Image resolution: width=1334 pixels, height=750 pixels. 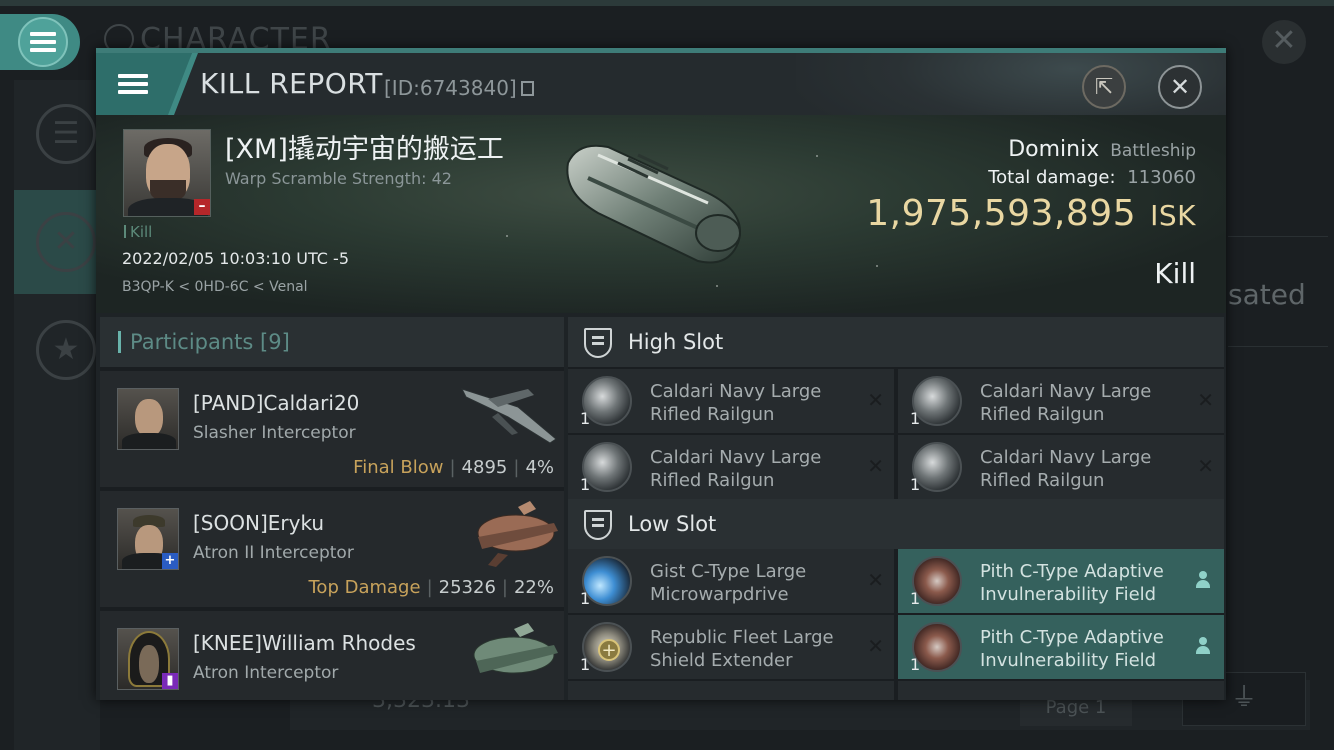 What do you see at coordinates (398, 467) in the screenshot?
I see `participant-role: Final Blow` at bounding box center [398, 467].